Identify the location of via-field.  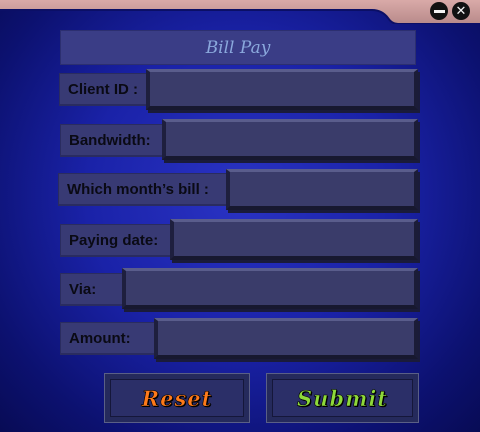
(270, 288).